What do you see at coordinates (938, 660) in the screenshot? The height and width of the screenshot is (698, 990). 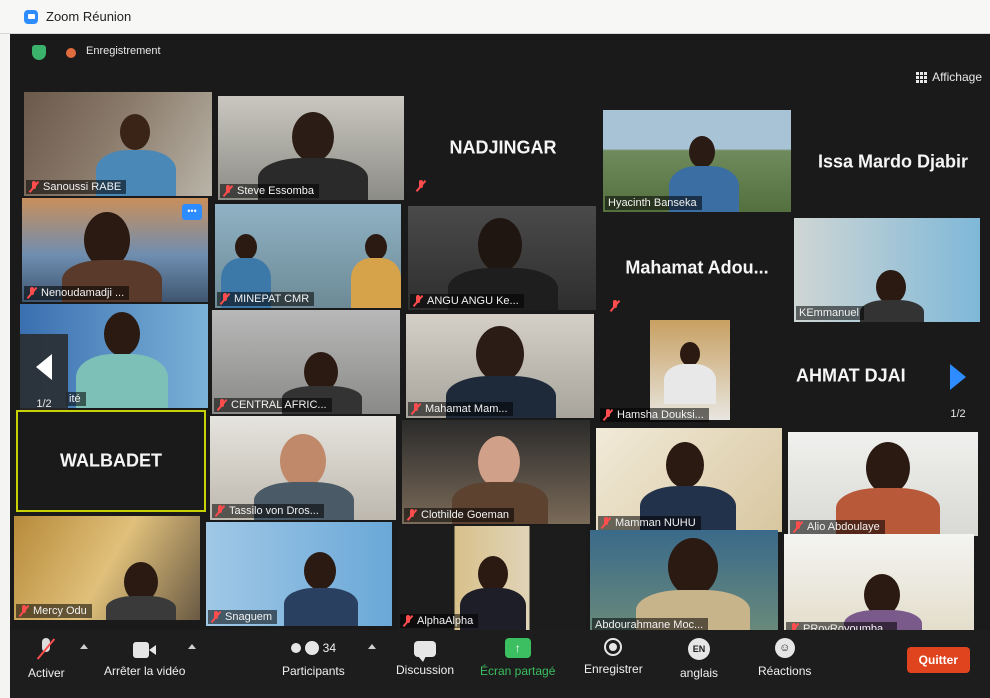 I see `leave-meeting-button: Quitter` at bounding box center [938, 660].